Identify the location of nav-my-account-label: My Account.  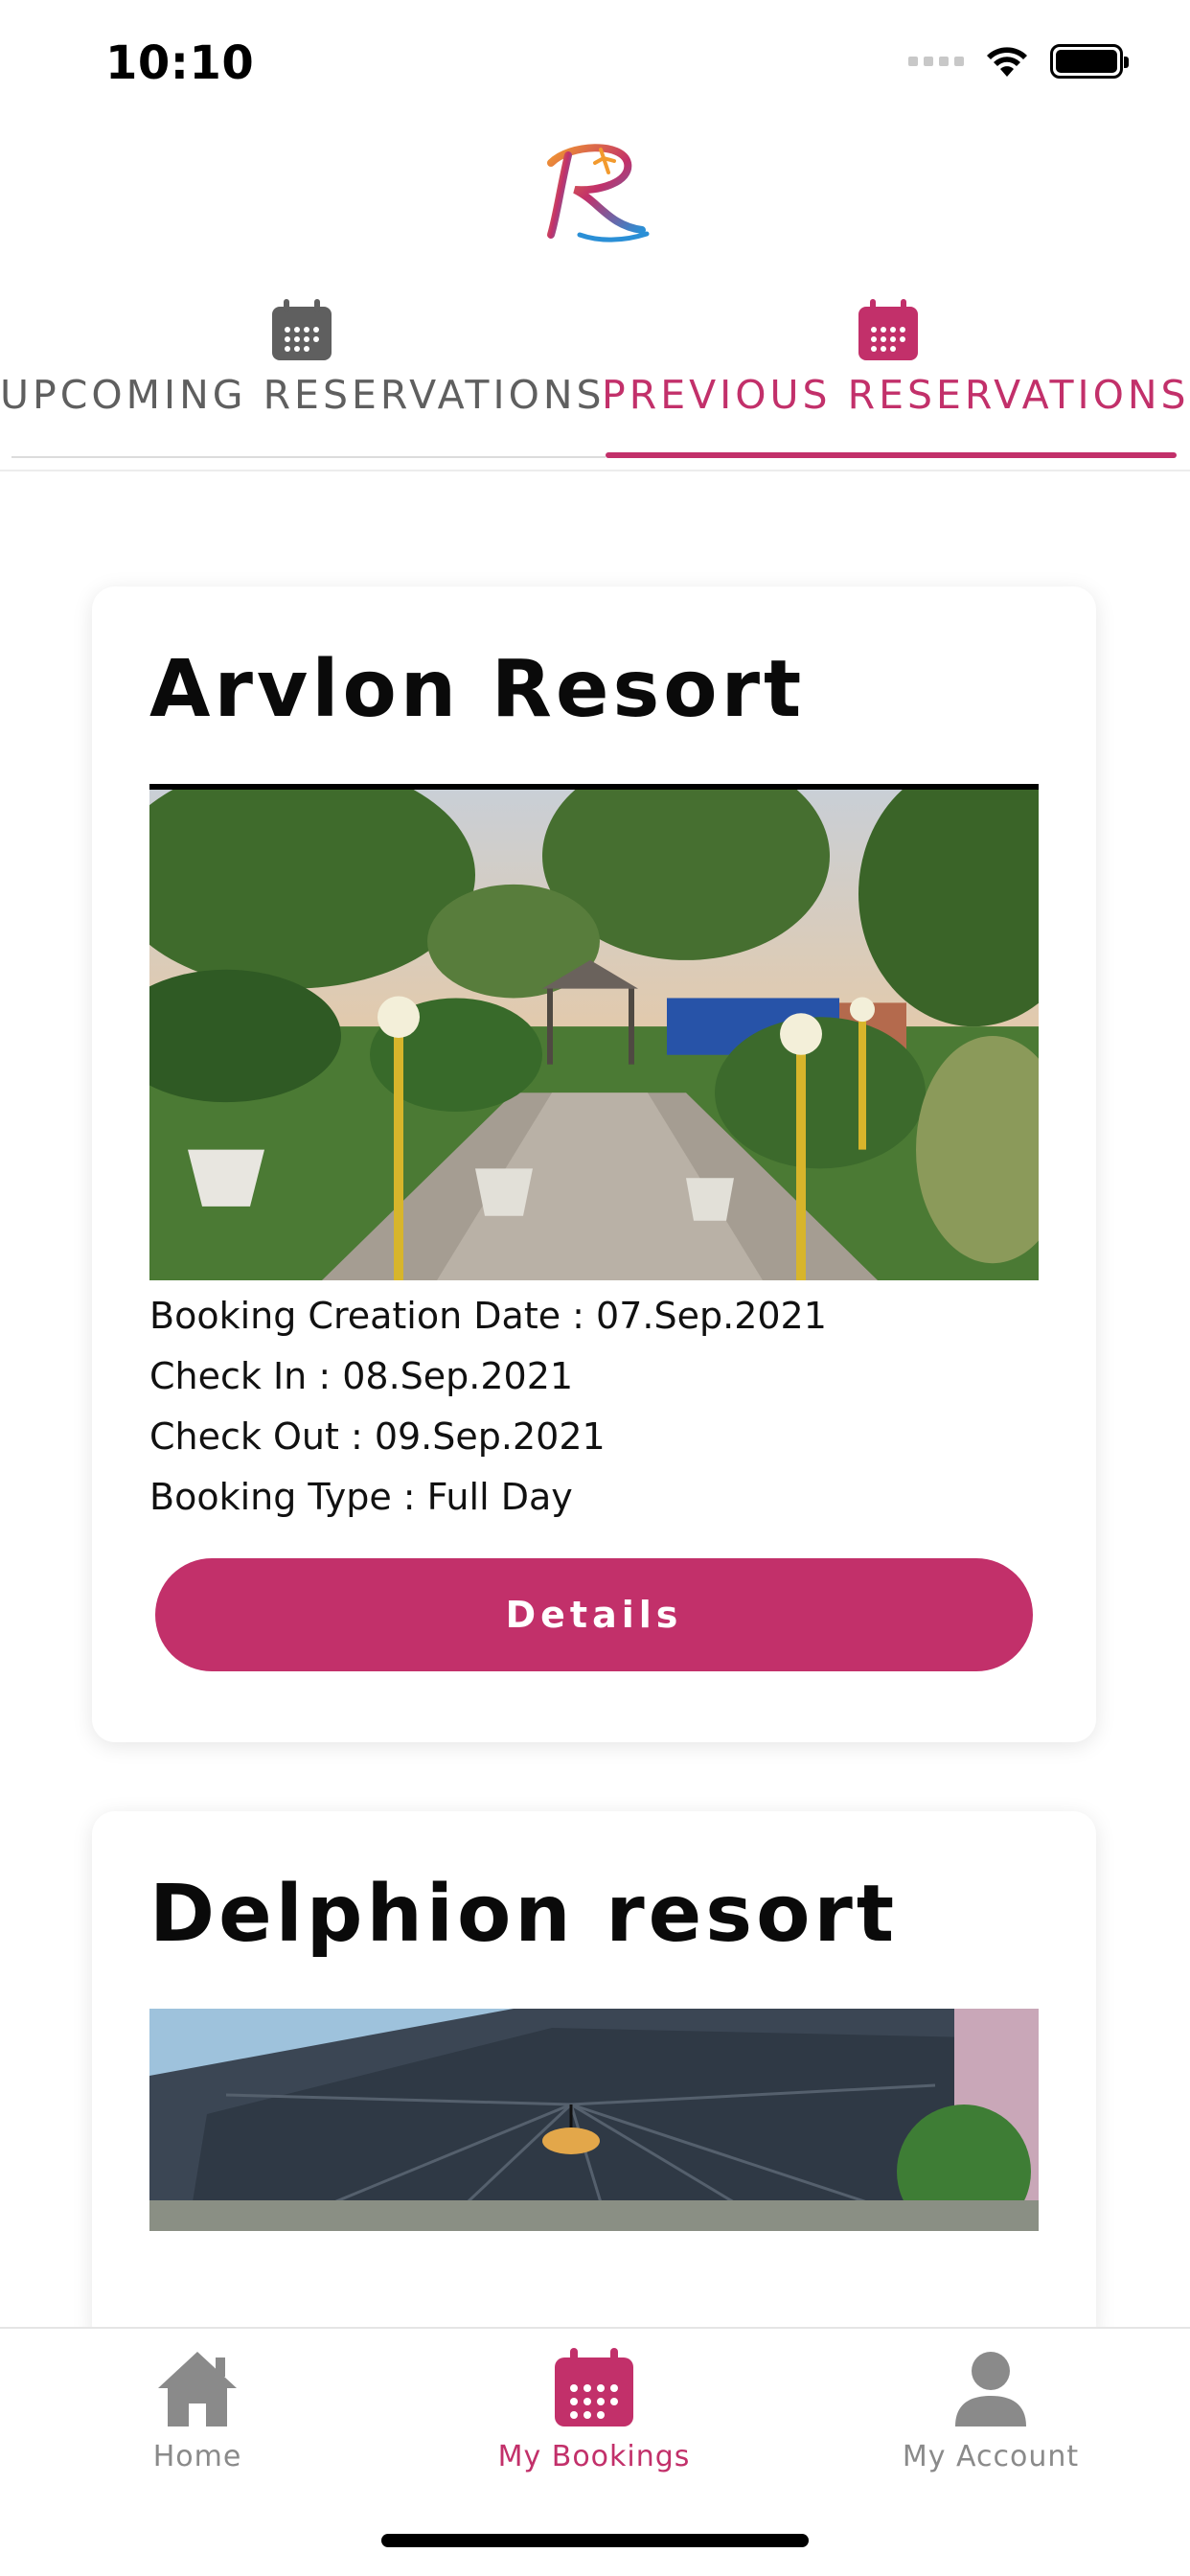
(991, 2456).